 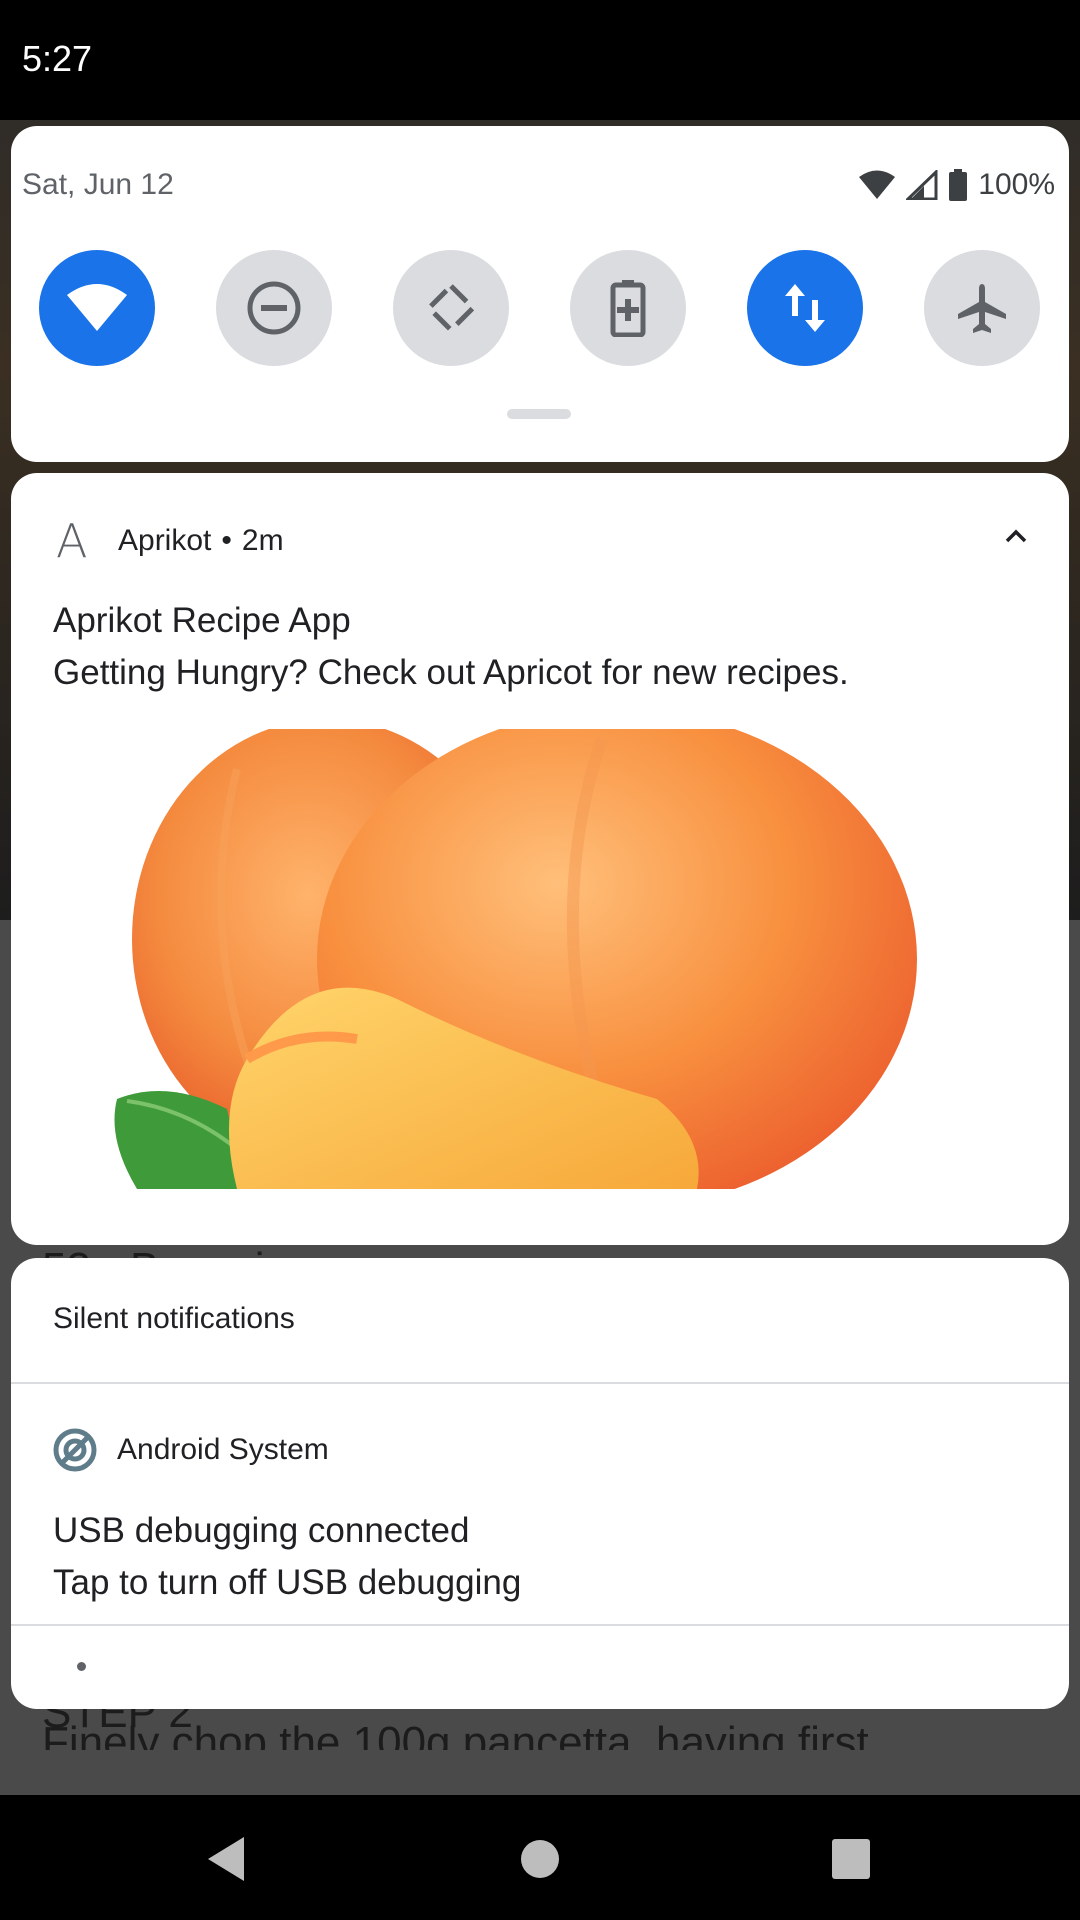 I want to click on more-notifications-dot, so click(x=81, y=1666).